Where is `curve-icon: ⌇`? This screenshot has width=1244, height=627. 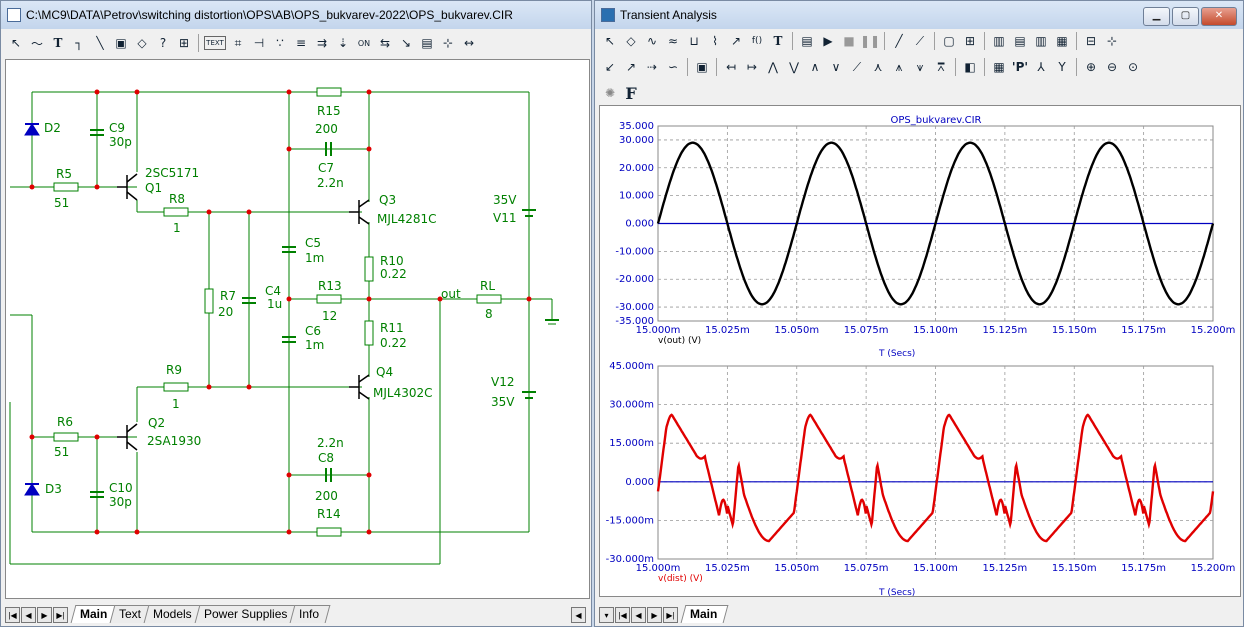
curve-icon: ⌇ is located at coordinates (715, 41).